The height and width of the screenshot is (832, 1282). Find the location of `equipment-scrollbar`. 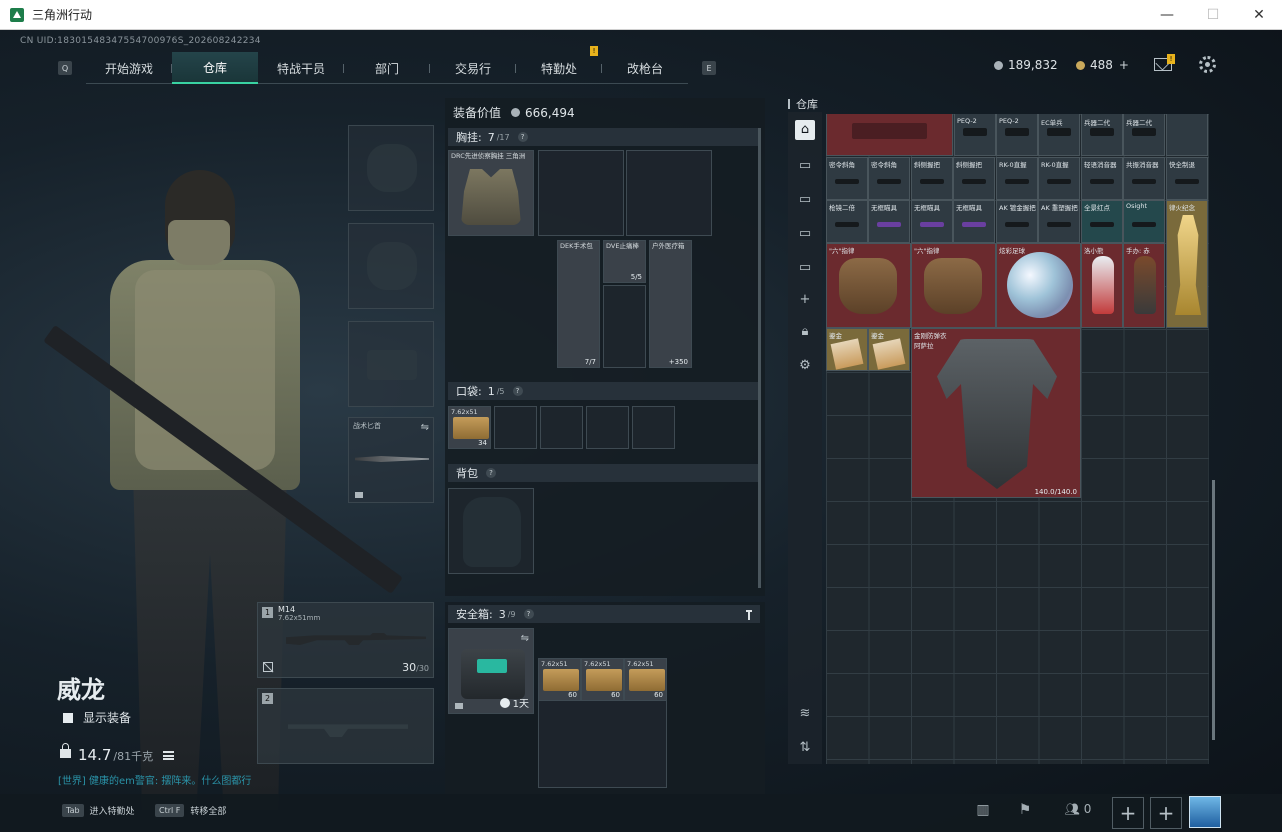

equipment-scrollbar is located at coordinates (759, 358).